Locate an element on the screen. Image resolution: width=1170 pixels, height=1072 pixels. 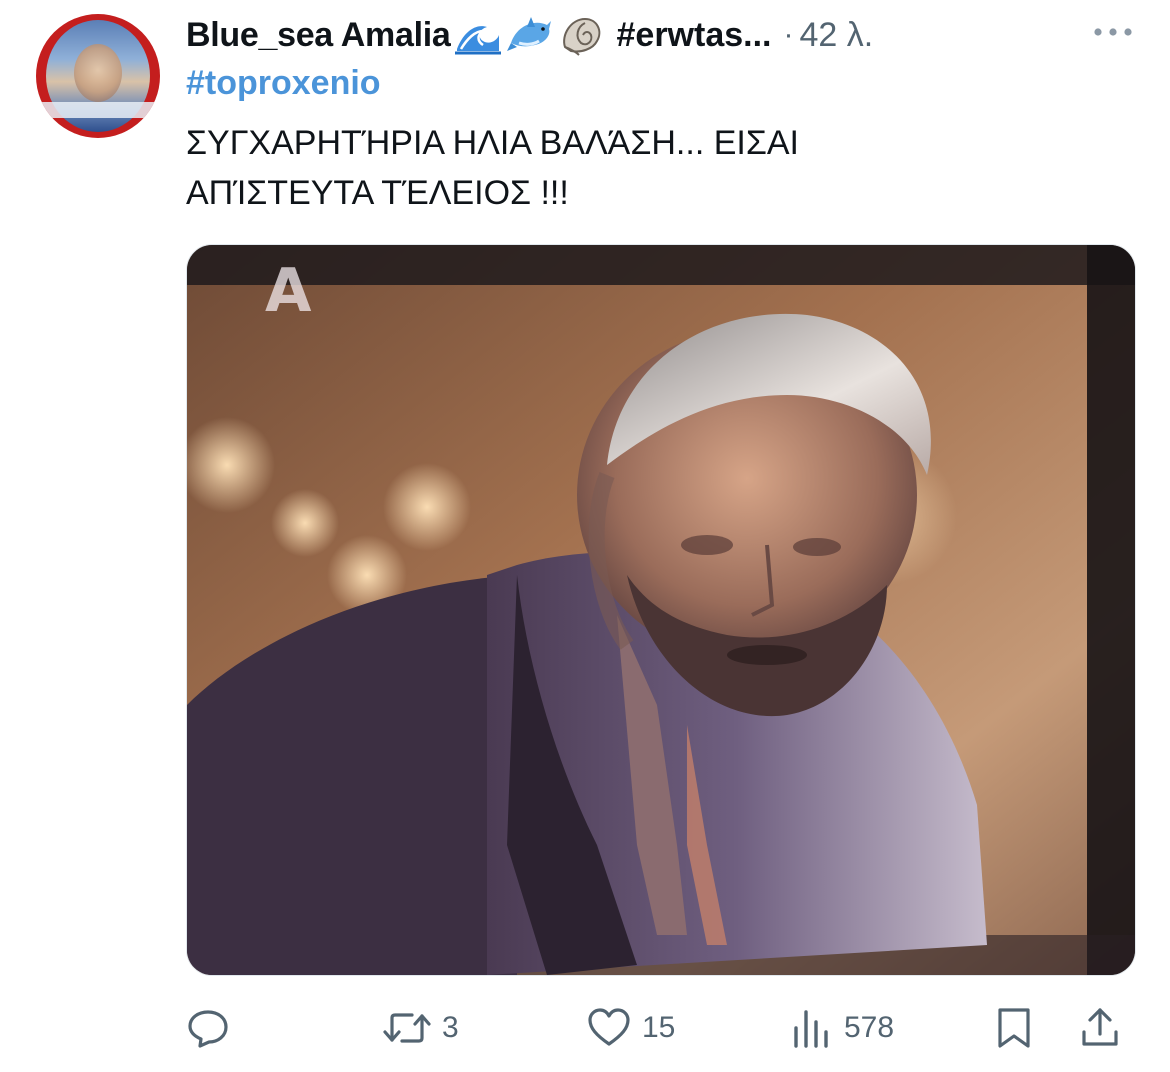
more-options-icon is located at coordinates (1113, 32).